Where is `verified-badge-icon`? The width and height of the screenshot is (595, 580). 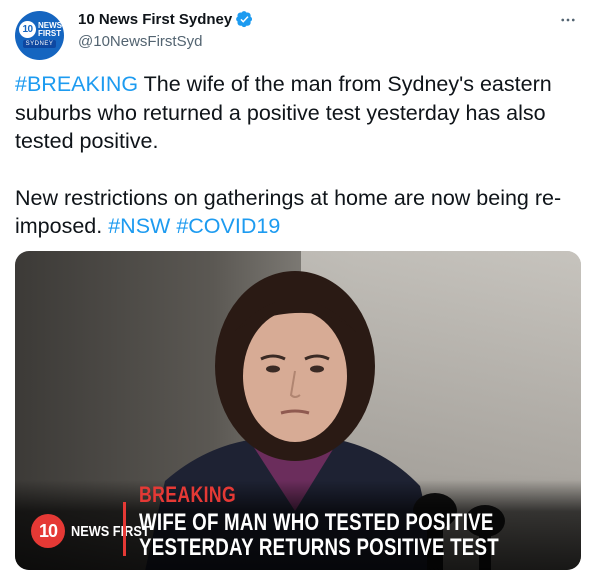 verified-badge-icon is located at coordinates (244, 19).